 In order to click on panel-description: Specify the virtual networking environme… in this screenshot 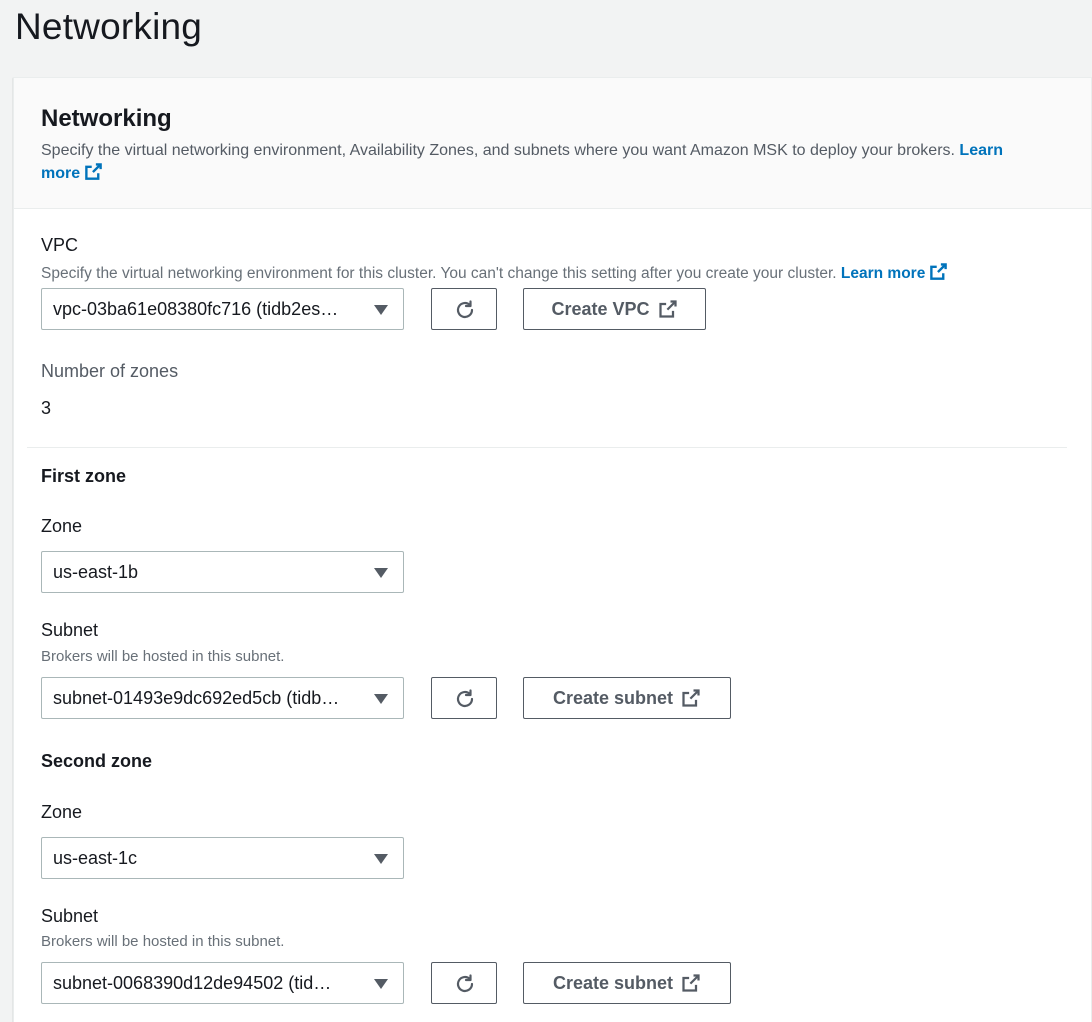, I will do `click(541, 162)`.